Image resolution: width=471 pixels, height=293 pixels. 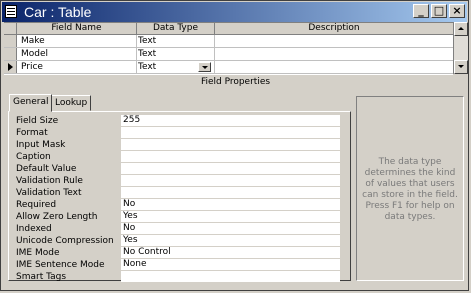 I want to click on property-indexed: Indexed No, so click(x=178, y=229).